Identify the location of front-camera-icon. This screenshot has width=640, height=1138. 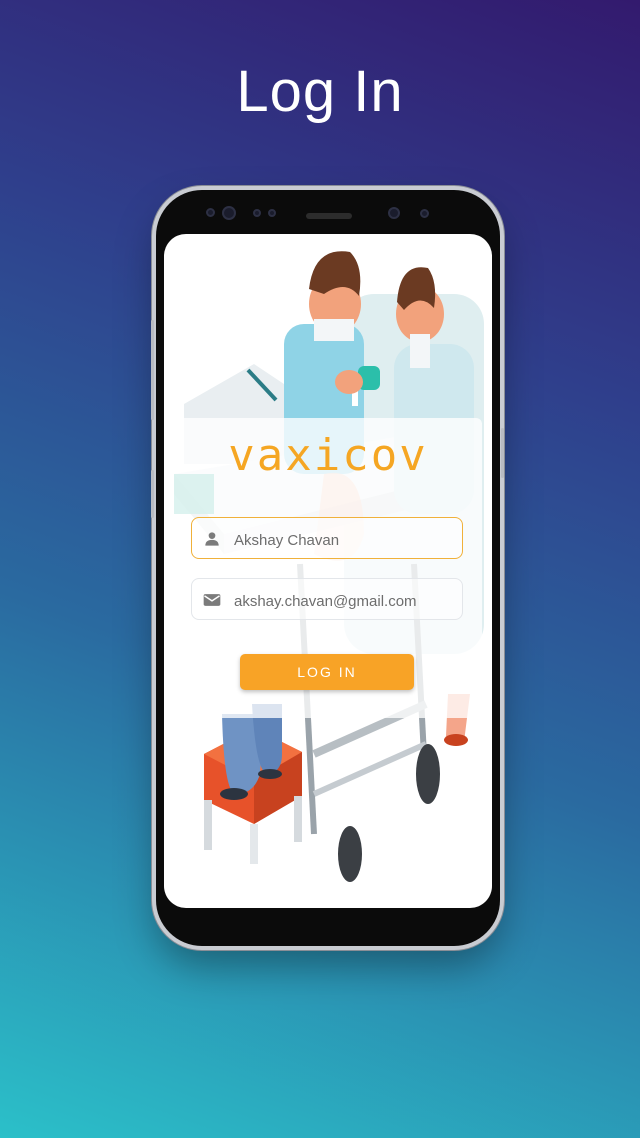
(229, 213).